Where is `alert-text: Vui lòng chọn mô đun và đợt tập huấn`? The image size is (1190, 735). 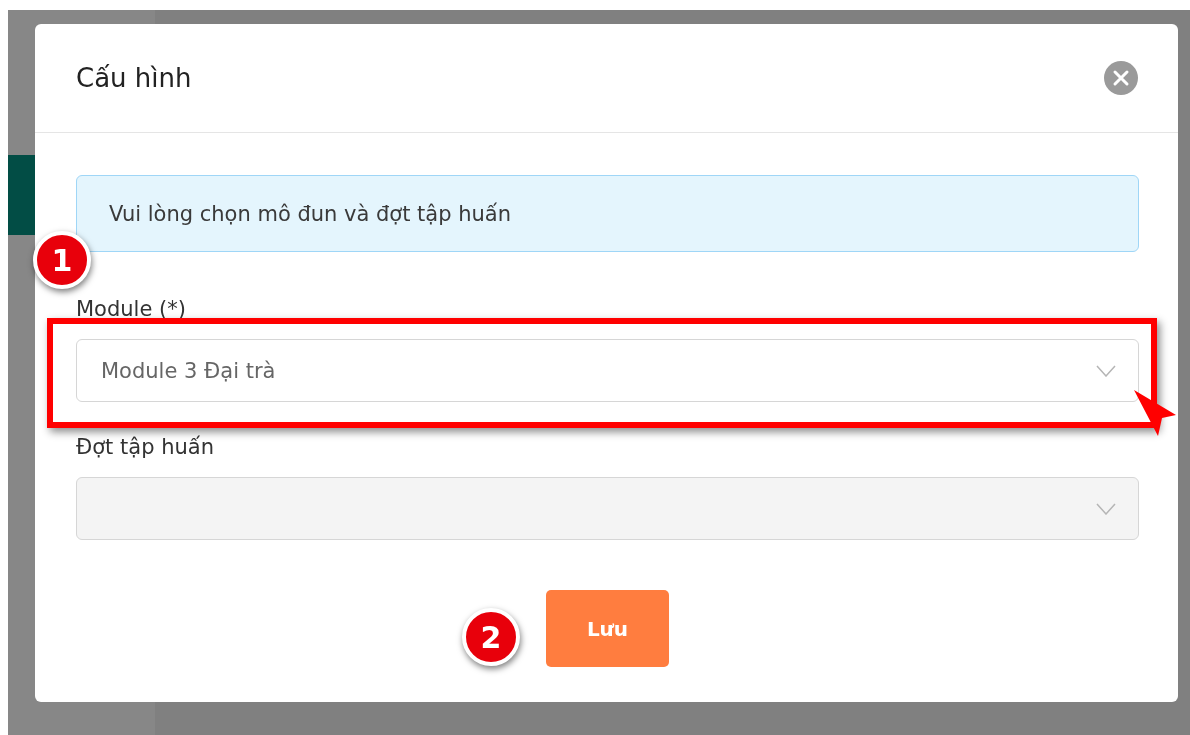
alert-text: Vui lòng chọn mô đun và đợt tập huấn is located at coordinates (310, 213).